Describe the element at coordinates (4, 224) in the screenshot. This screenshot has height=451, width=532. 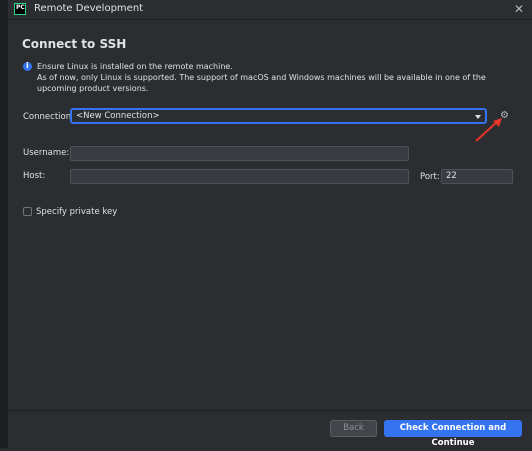
I see `background-editor-strip` at that location.